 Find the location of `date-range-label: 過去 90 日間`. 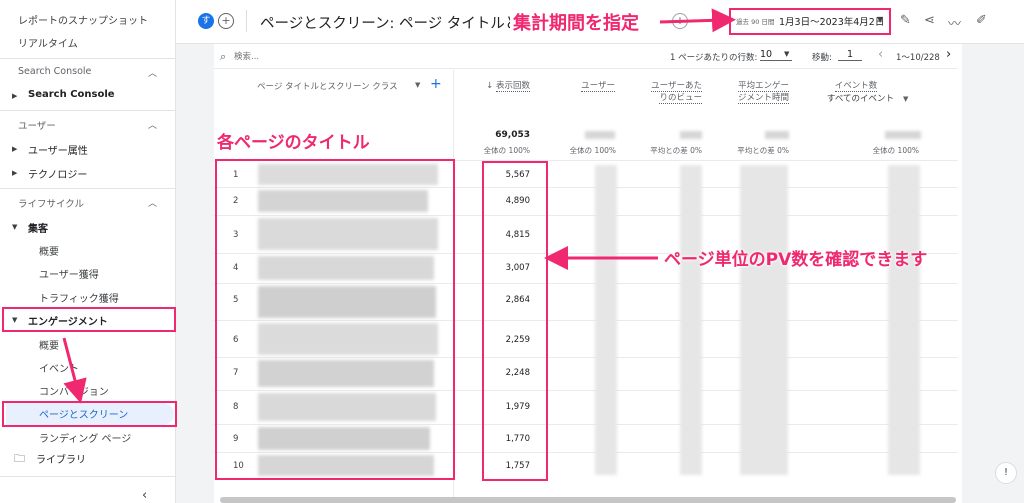

date-range-label: 過去 90 日間 is located at coordinates (755, 21).